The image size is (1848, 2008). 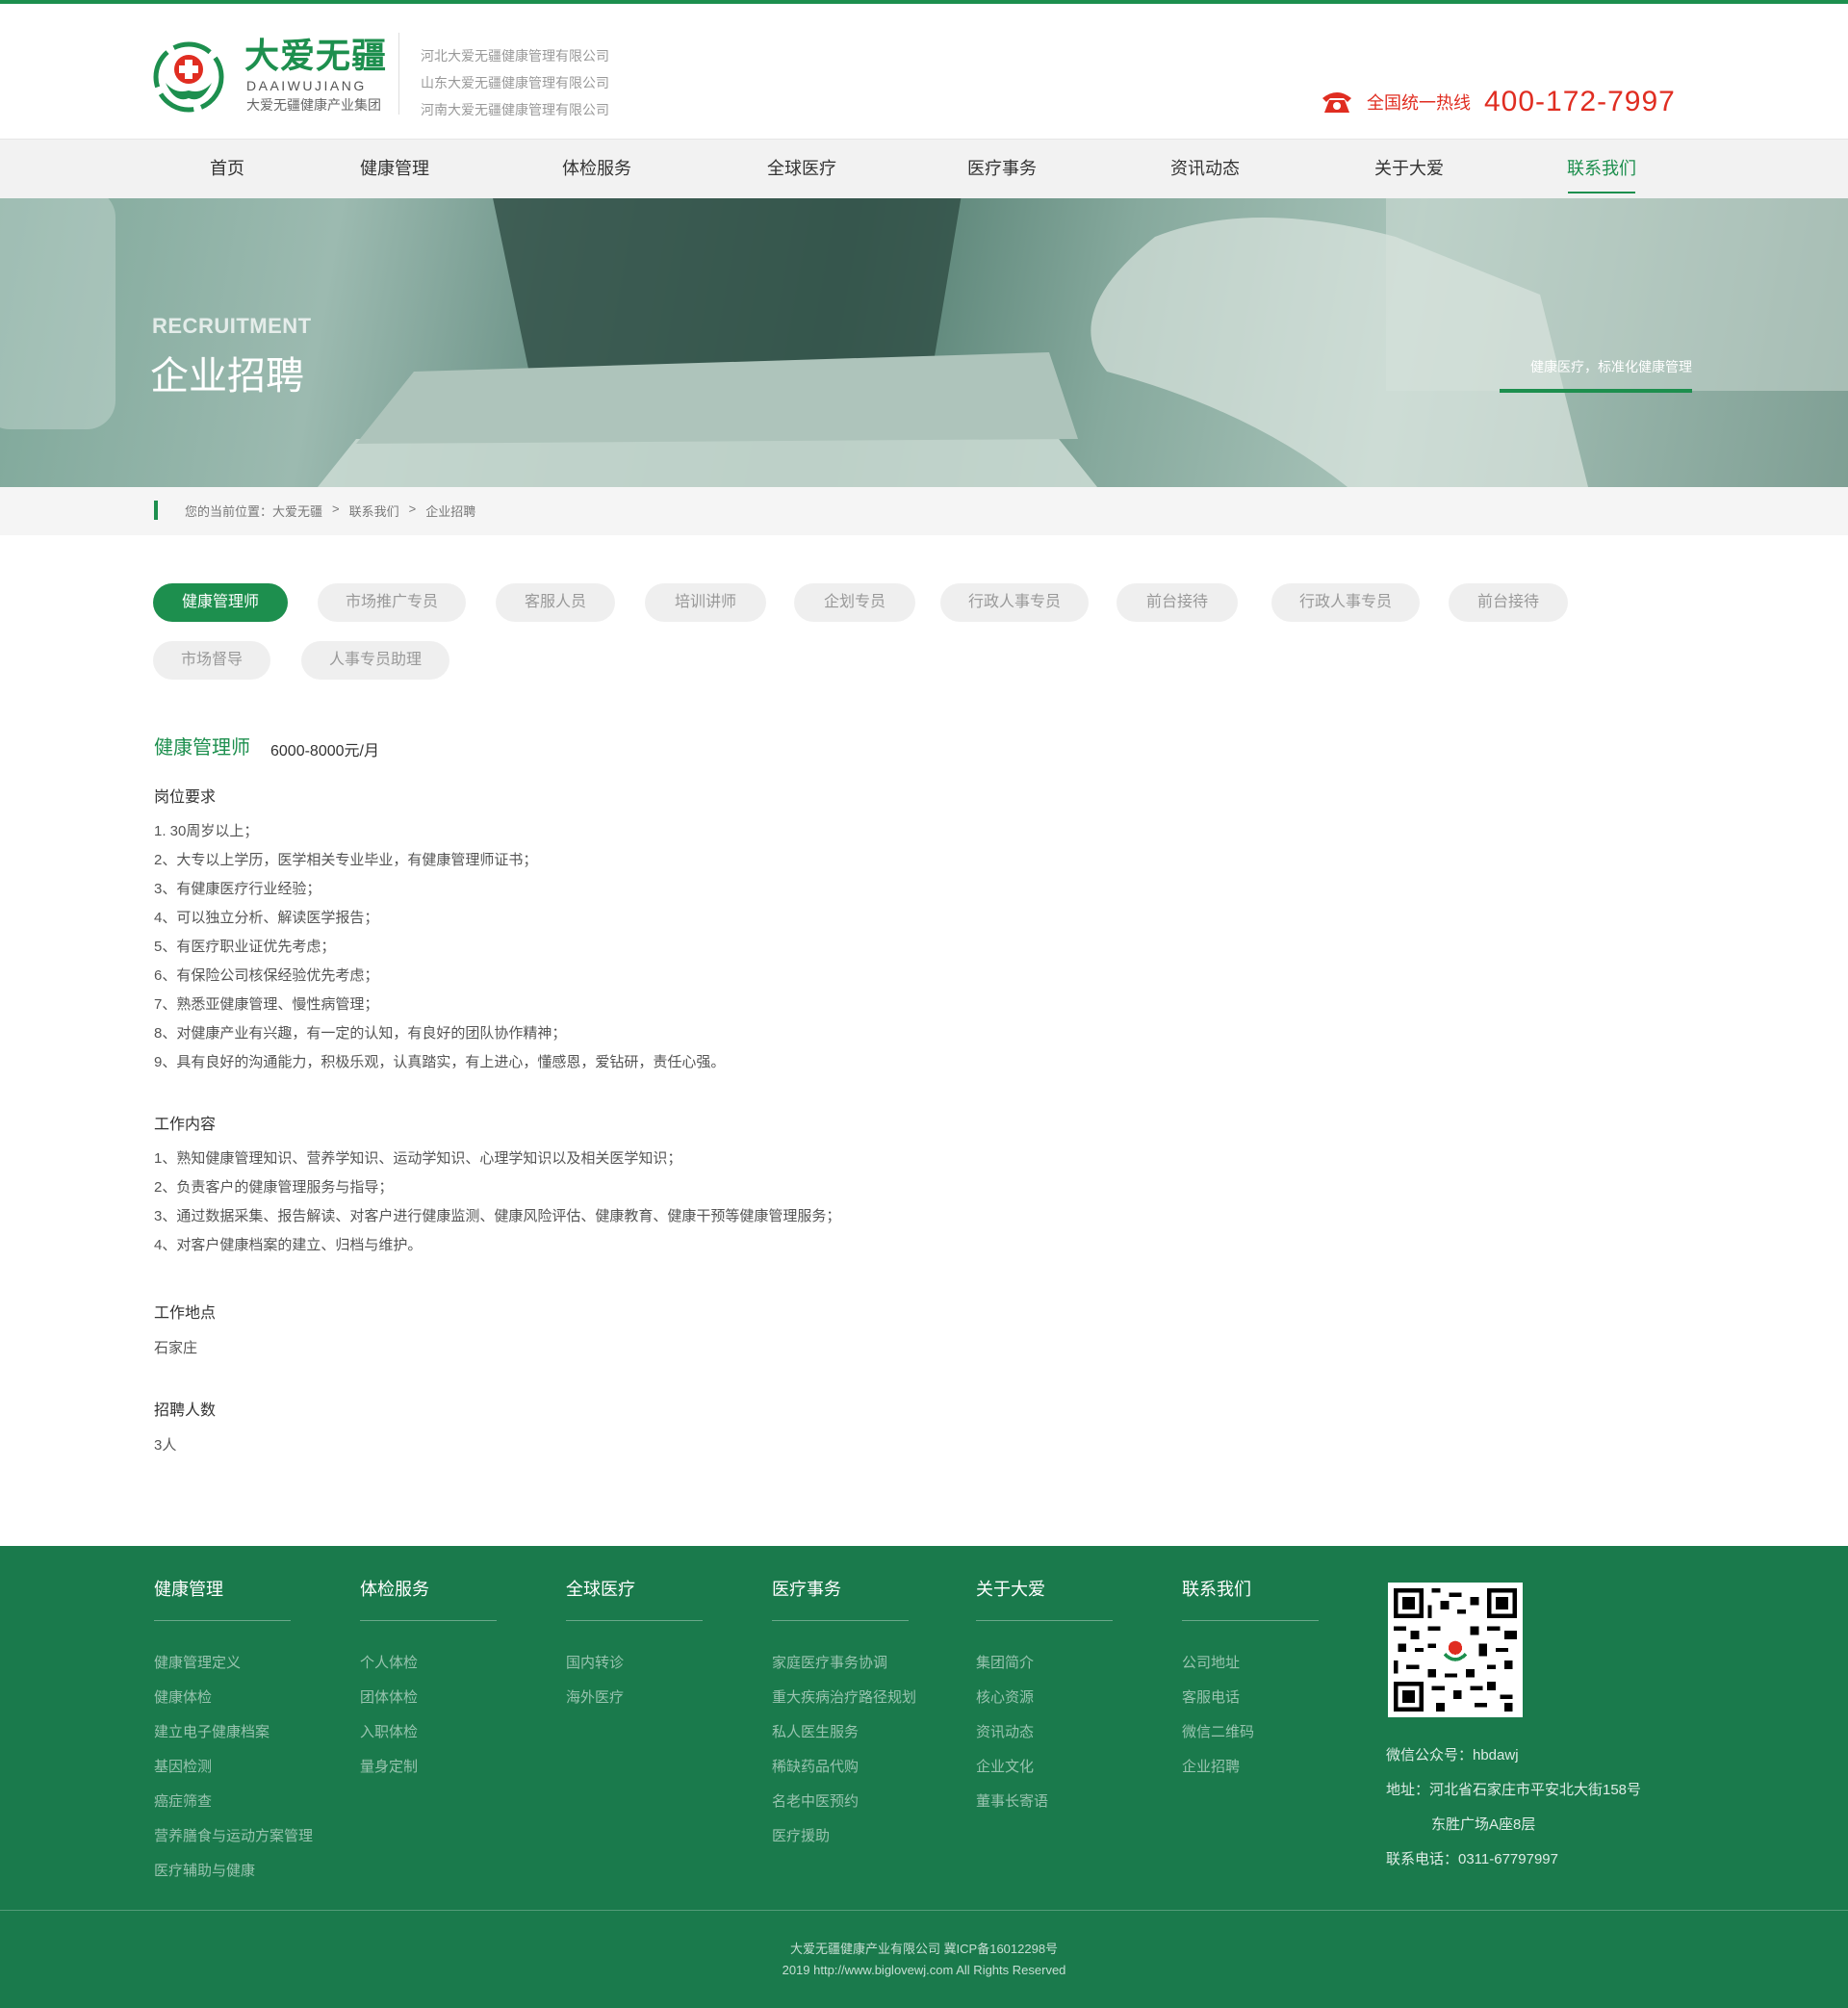 What do you see at coordinates (924, 1949) in the screenshot?
I see `copyright-line: 大爱无疆健康产业有限公司 冀ICP备16012298号` at bounding box center [924, 1949].